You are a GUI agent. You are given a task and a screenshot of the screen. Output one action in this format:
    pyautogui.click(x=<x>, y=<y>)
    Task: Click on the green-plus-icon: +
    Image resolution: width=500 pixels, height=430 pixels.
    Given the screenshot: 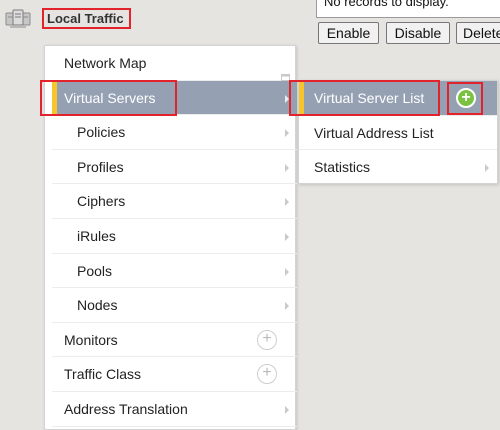 What is the action you would take?
    pyautogui.click(x=466, y=98)
    